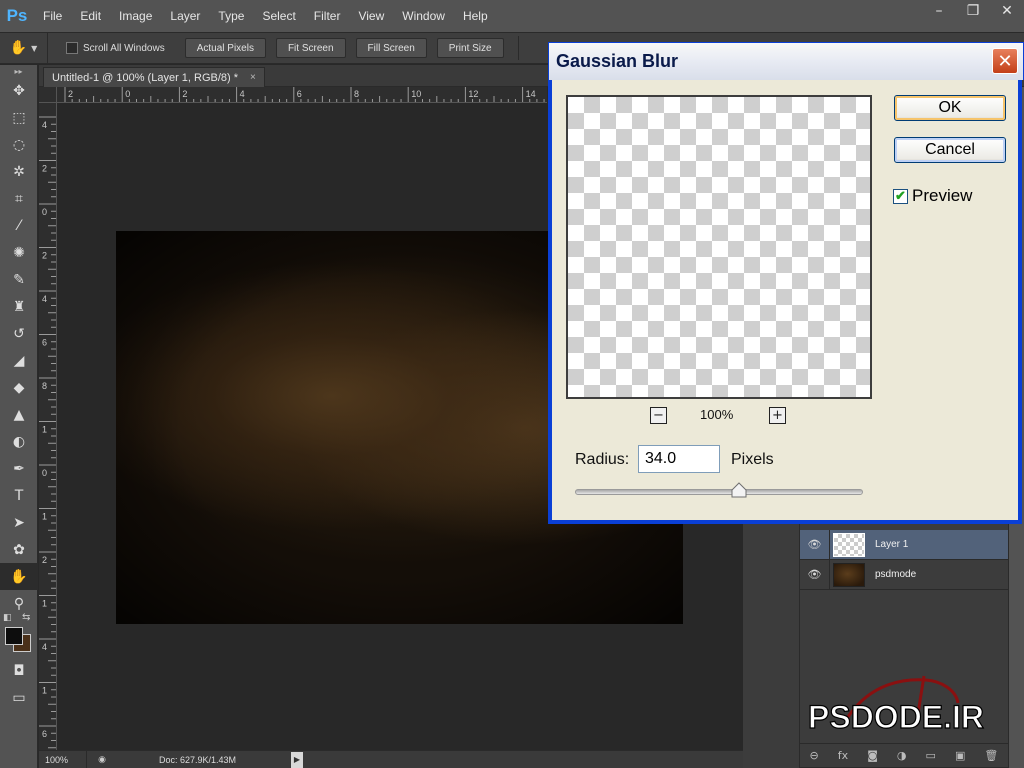 The width and height of the screenshot is (1024, 768). I want to click on status-menu-icon: ◉, so click(102, 760).